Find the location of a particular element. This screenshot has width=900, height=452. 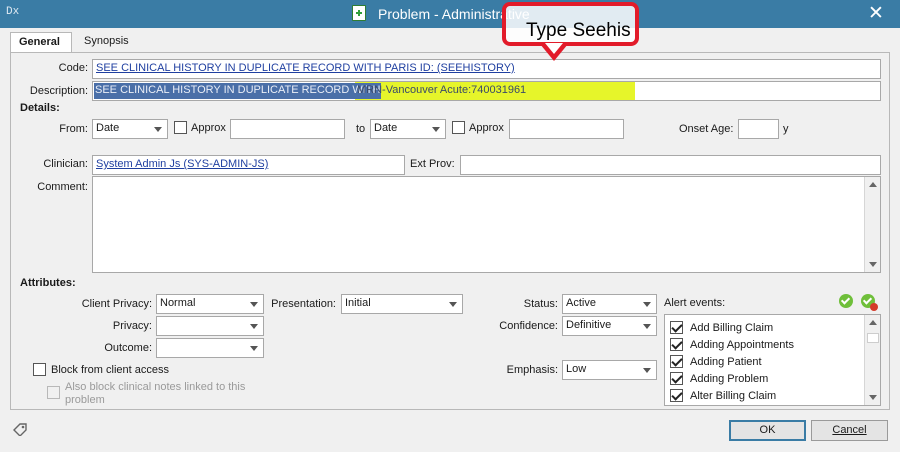

block-client-label: Block from client access is located at coordinates (110, 370).